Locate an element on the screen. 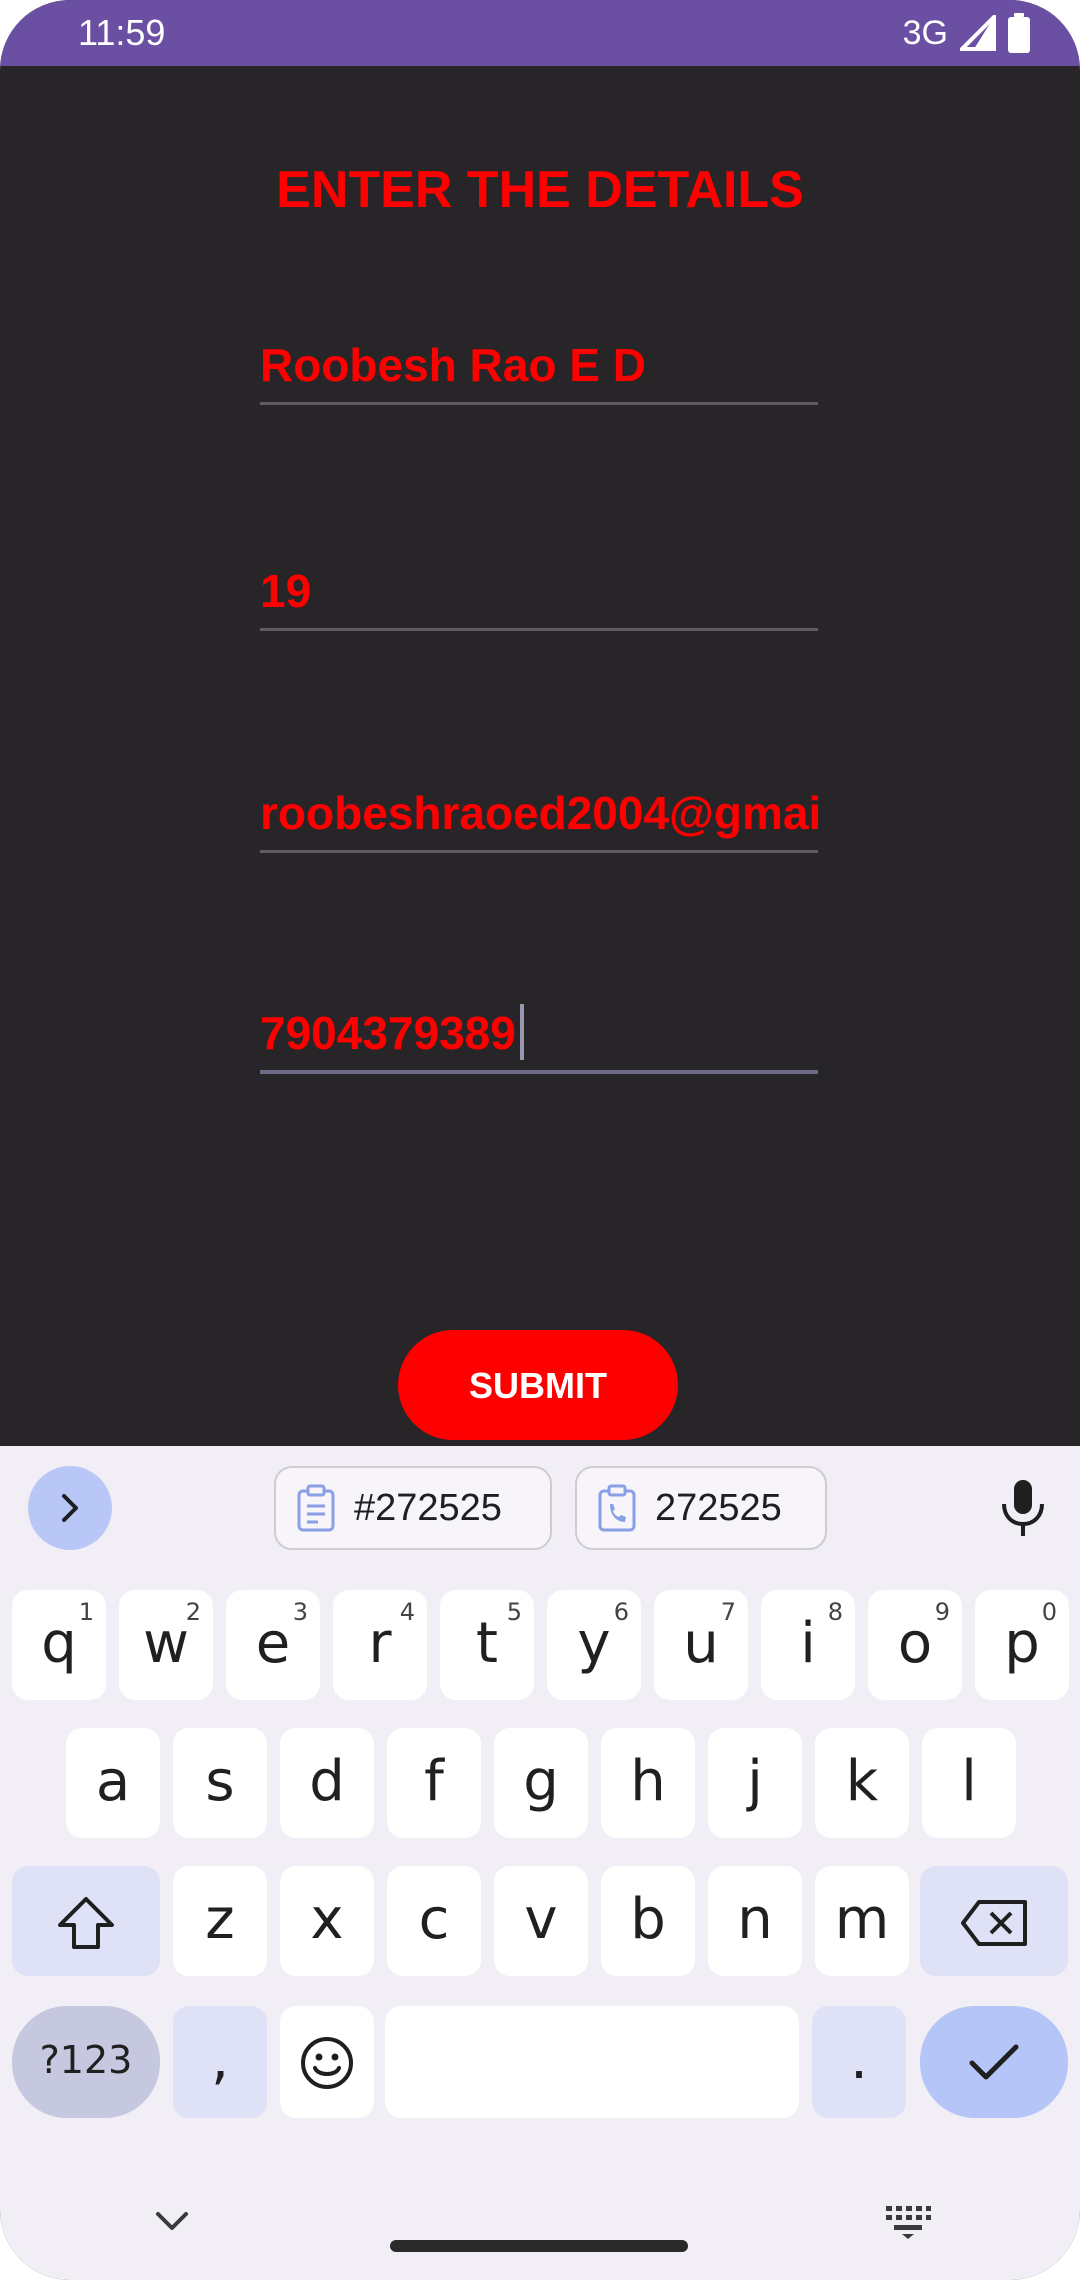 Image resolution: width=1080 pixels, height=2280 pixels. key-r: r4 is located at coordinates (380, 1645).